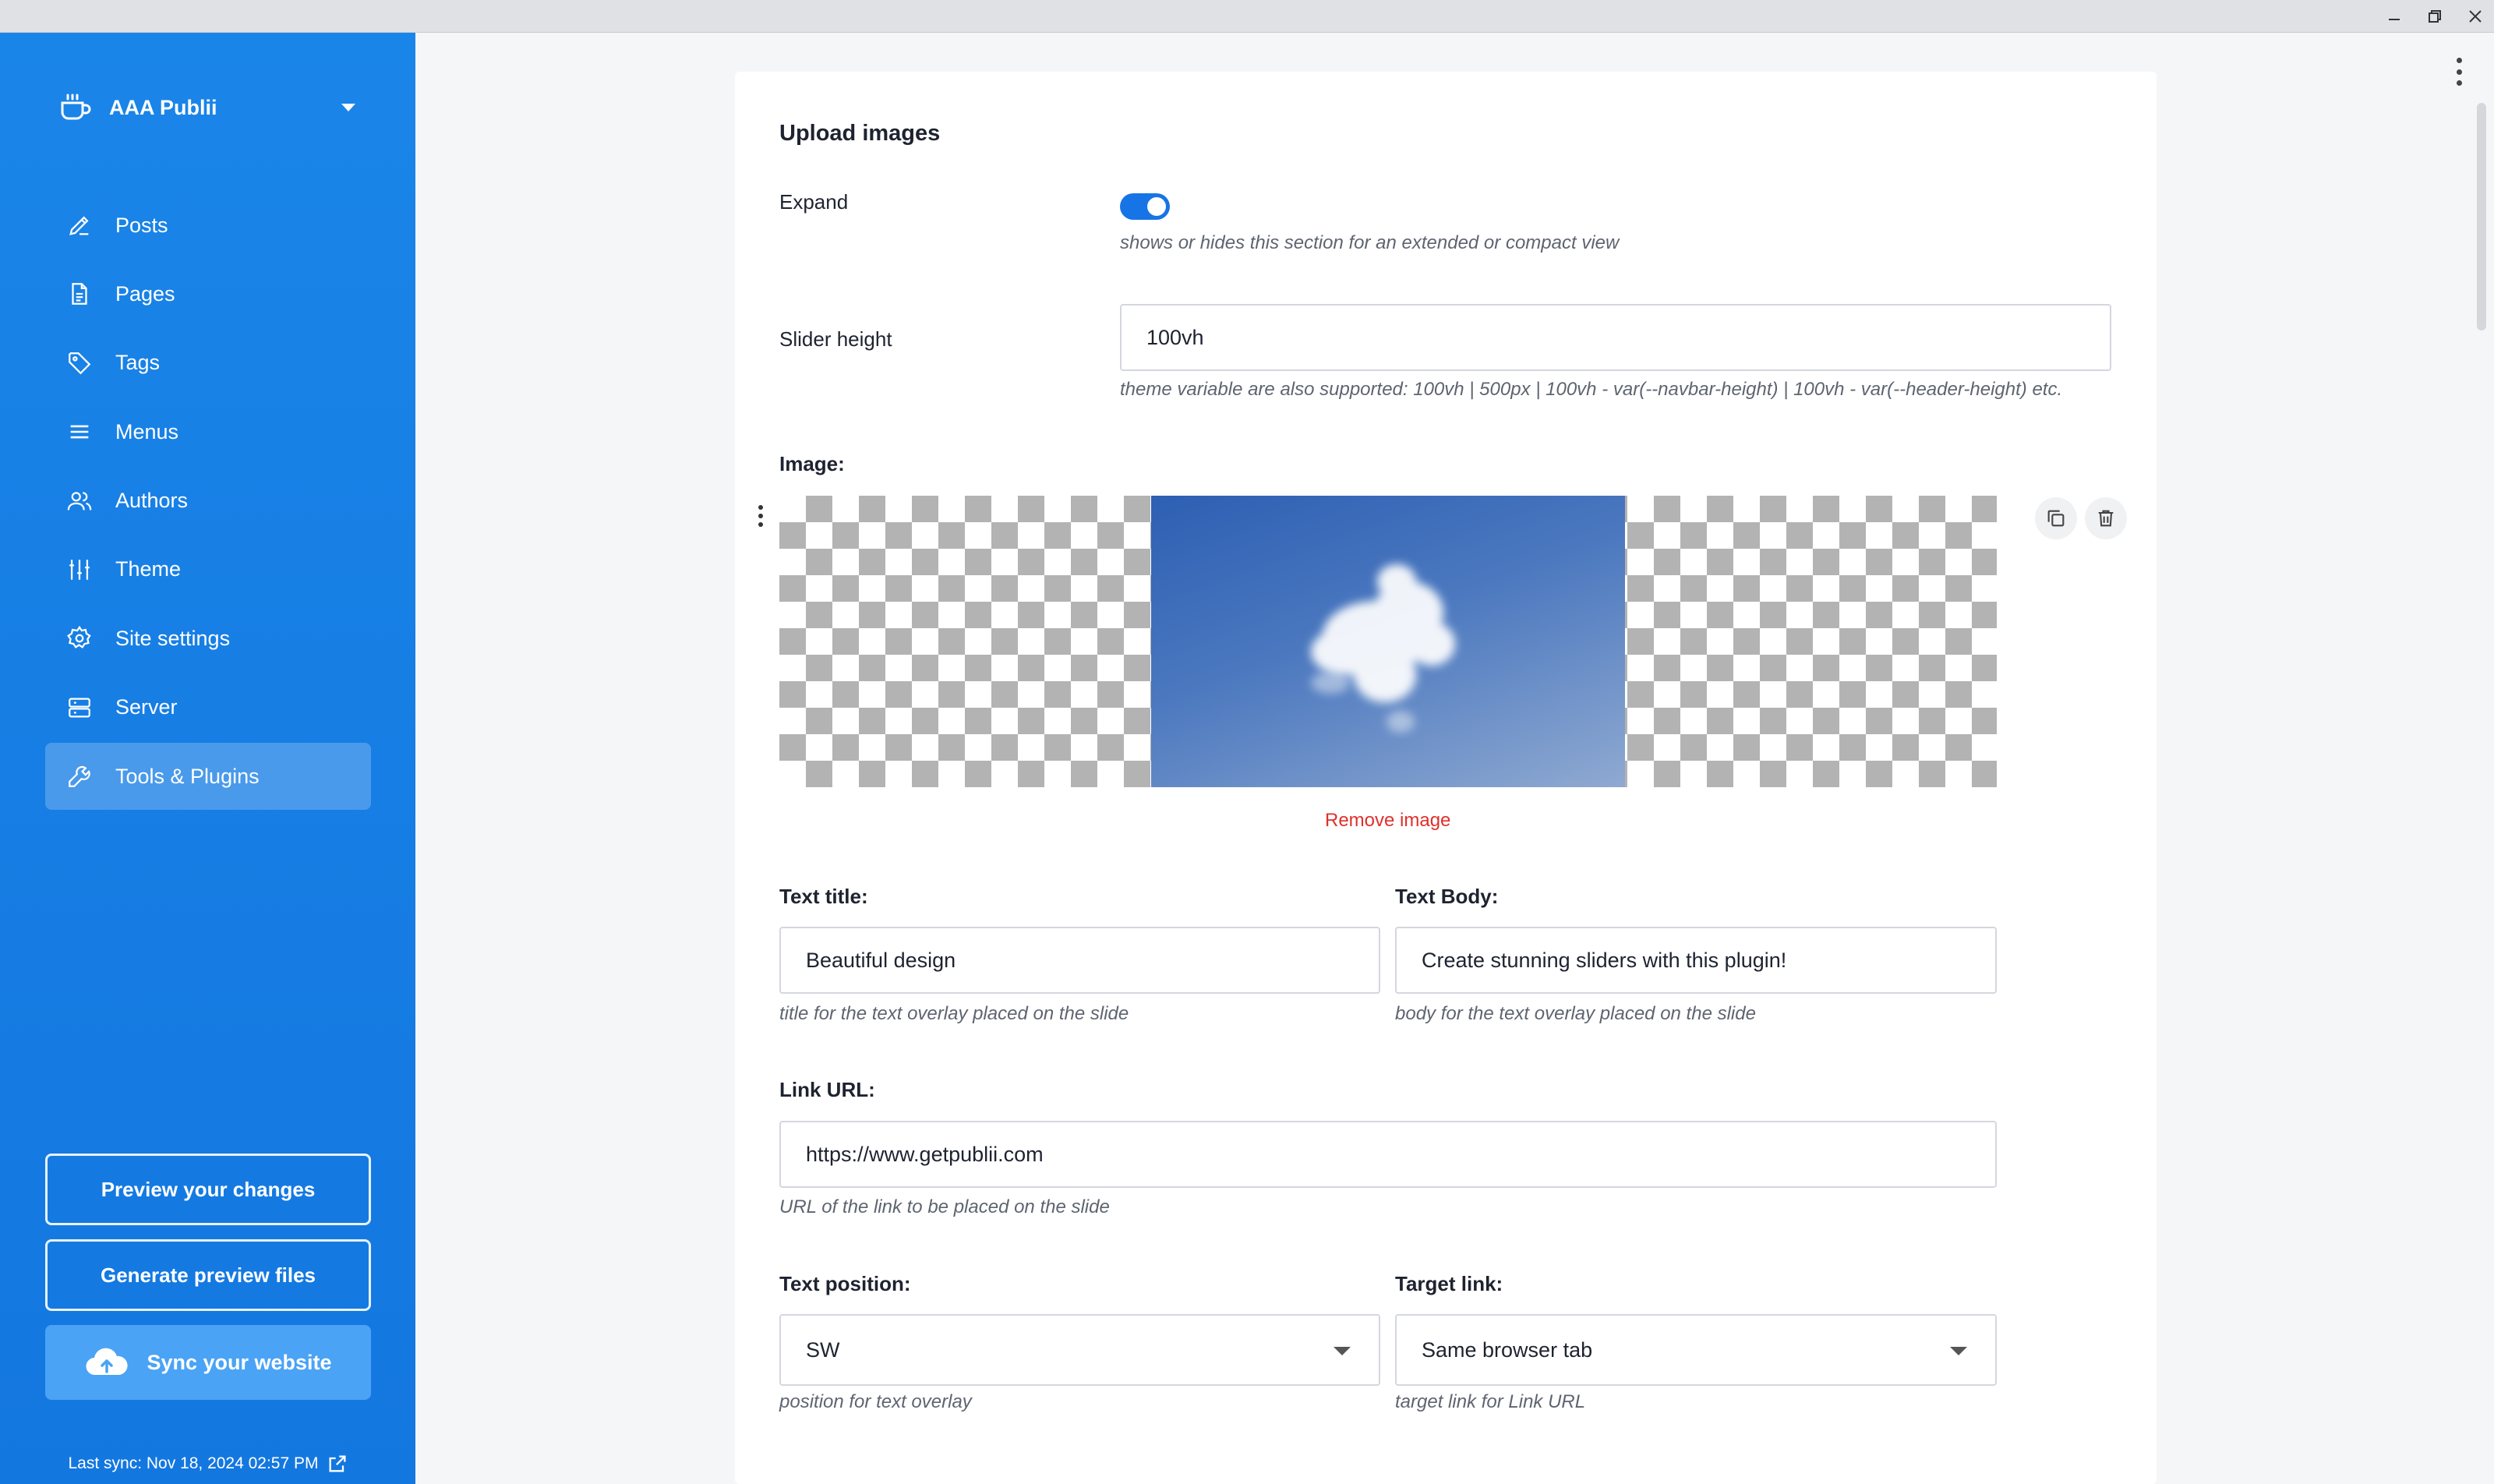 The height and width of the screenshot is (1484, 2494). I want to click on link-url-input: https://www.getpublii.com, so click(1388, 1154).